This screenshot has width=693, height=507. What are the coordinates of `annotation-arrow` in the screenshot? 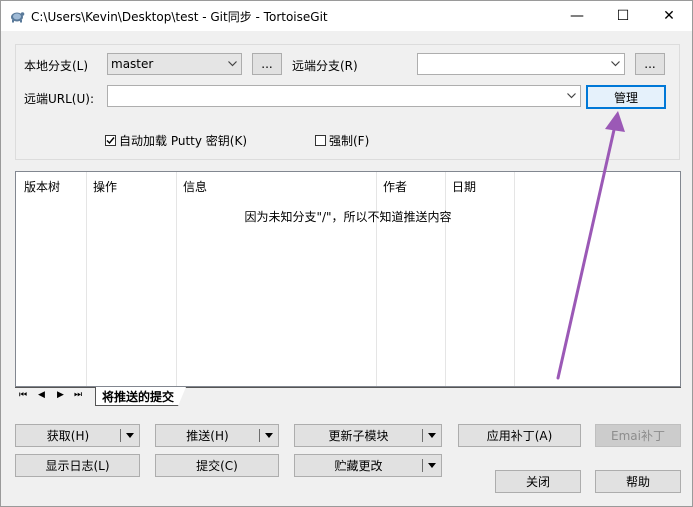 It's located at (590, 245).